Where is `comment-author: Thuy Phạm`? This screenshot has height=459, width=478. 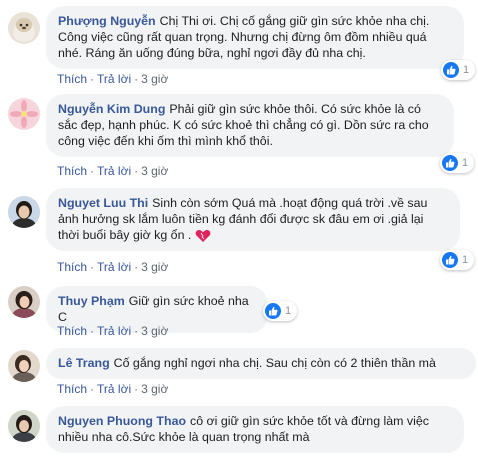
comment-author: Thuy Phạm is located at coordinates (91, 301).